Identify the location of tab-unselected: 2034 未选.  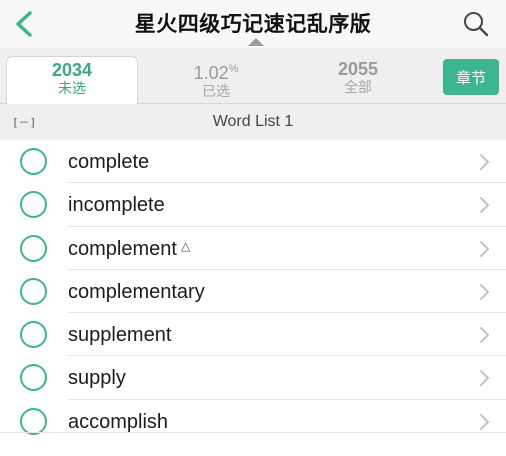
(72, 80).